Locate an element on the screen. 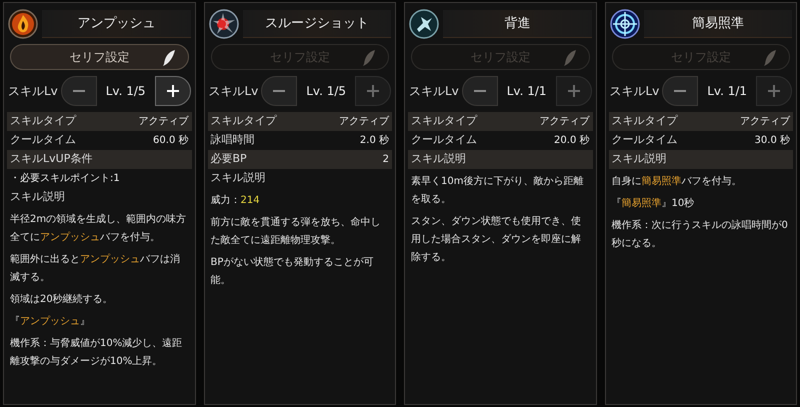 The width and height of the screenshot is (800, 407). stat-value: 30.0 秒 is located at coordinates (772, 141).